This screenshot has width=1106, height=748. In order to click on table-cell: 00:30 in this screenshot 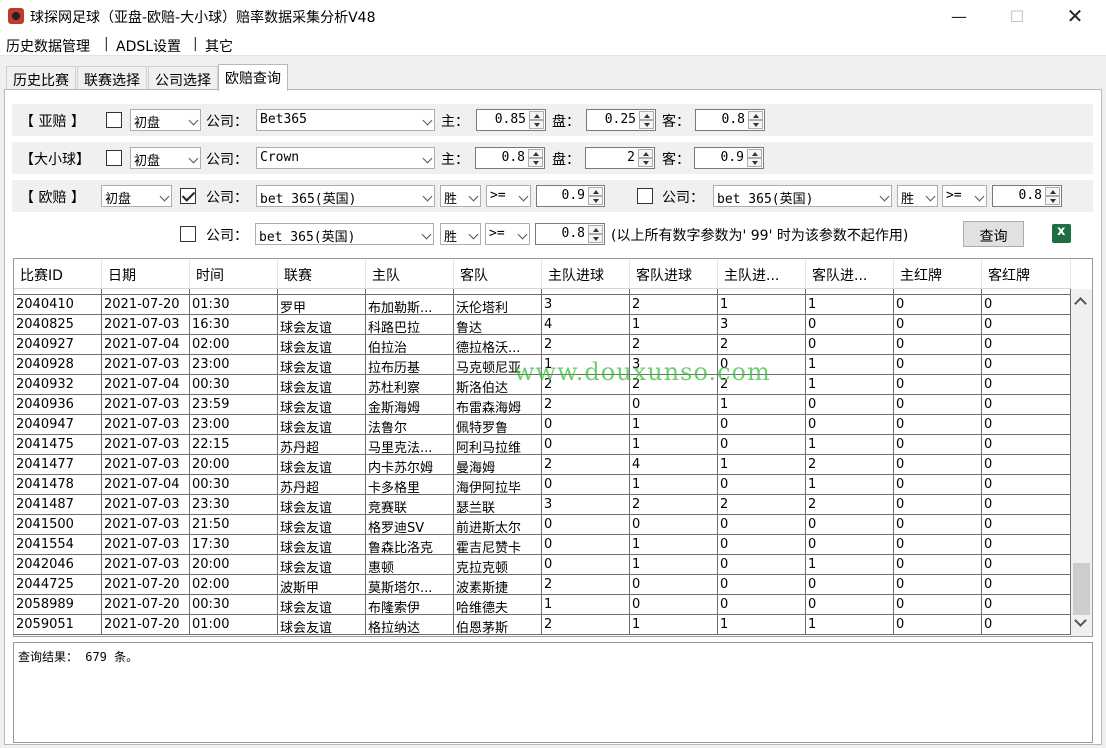, I will do `click(234, 485)`.